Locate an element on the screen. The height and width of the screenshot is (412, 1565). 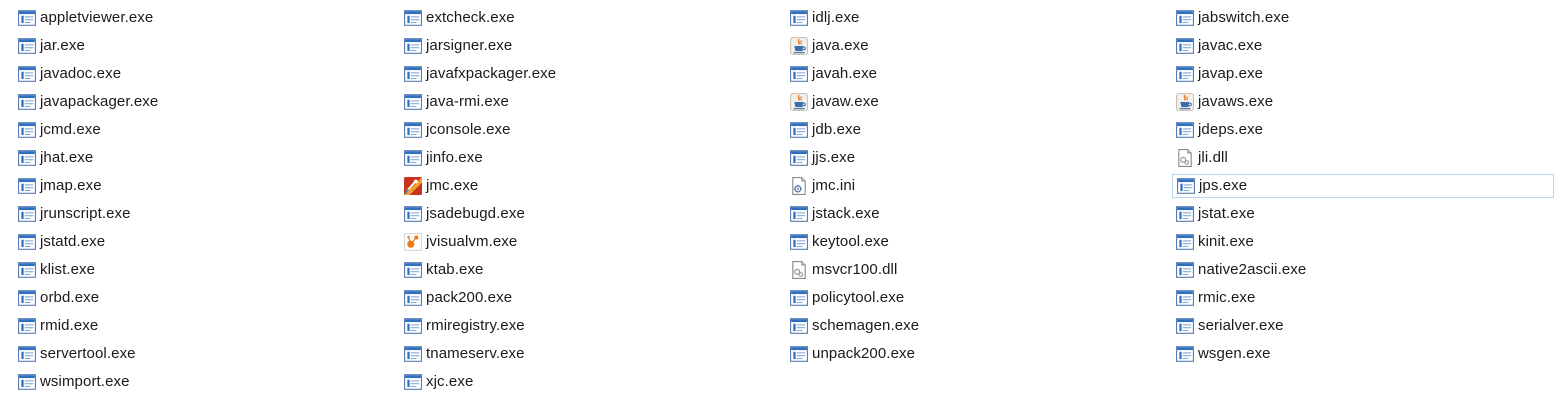
file-name-label: jconsole.exe is located at coordinates (468, 129).